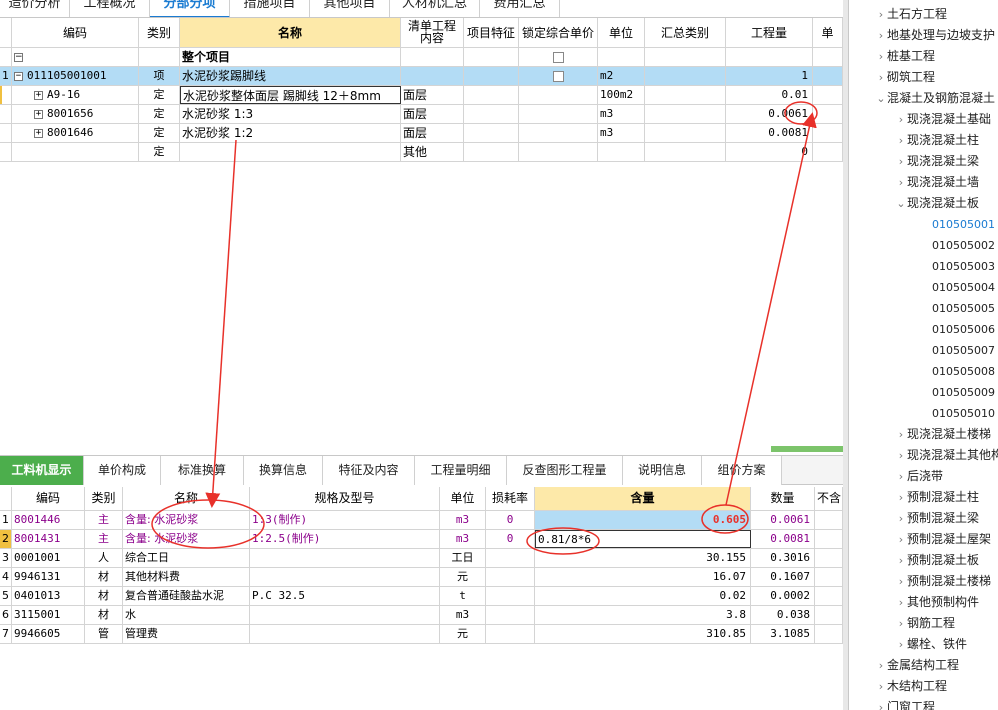  Describe the element at coordinates (769, 76) in the screenshot. I see `quantity-cell: 1` at that location.